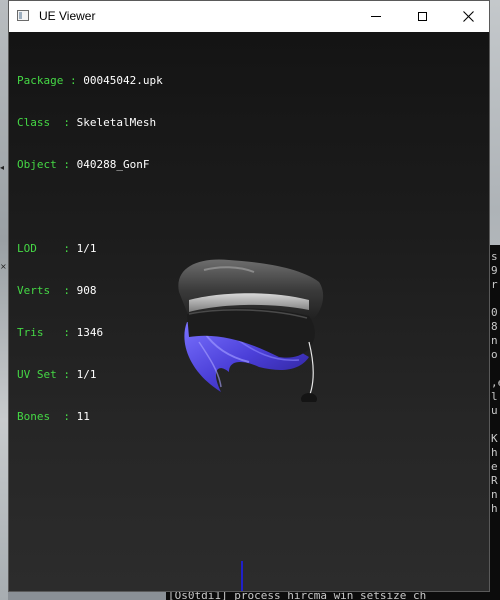  Describe the element at coordinates (494, 270) in the screenshot. I see `console-fragment: 9` at that location.